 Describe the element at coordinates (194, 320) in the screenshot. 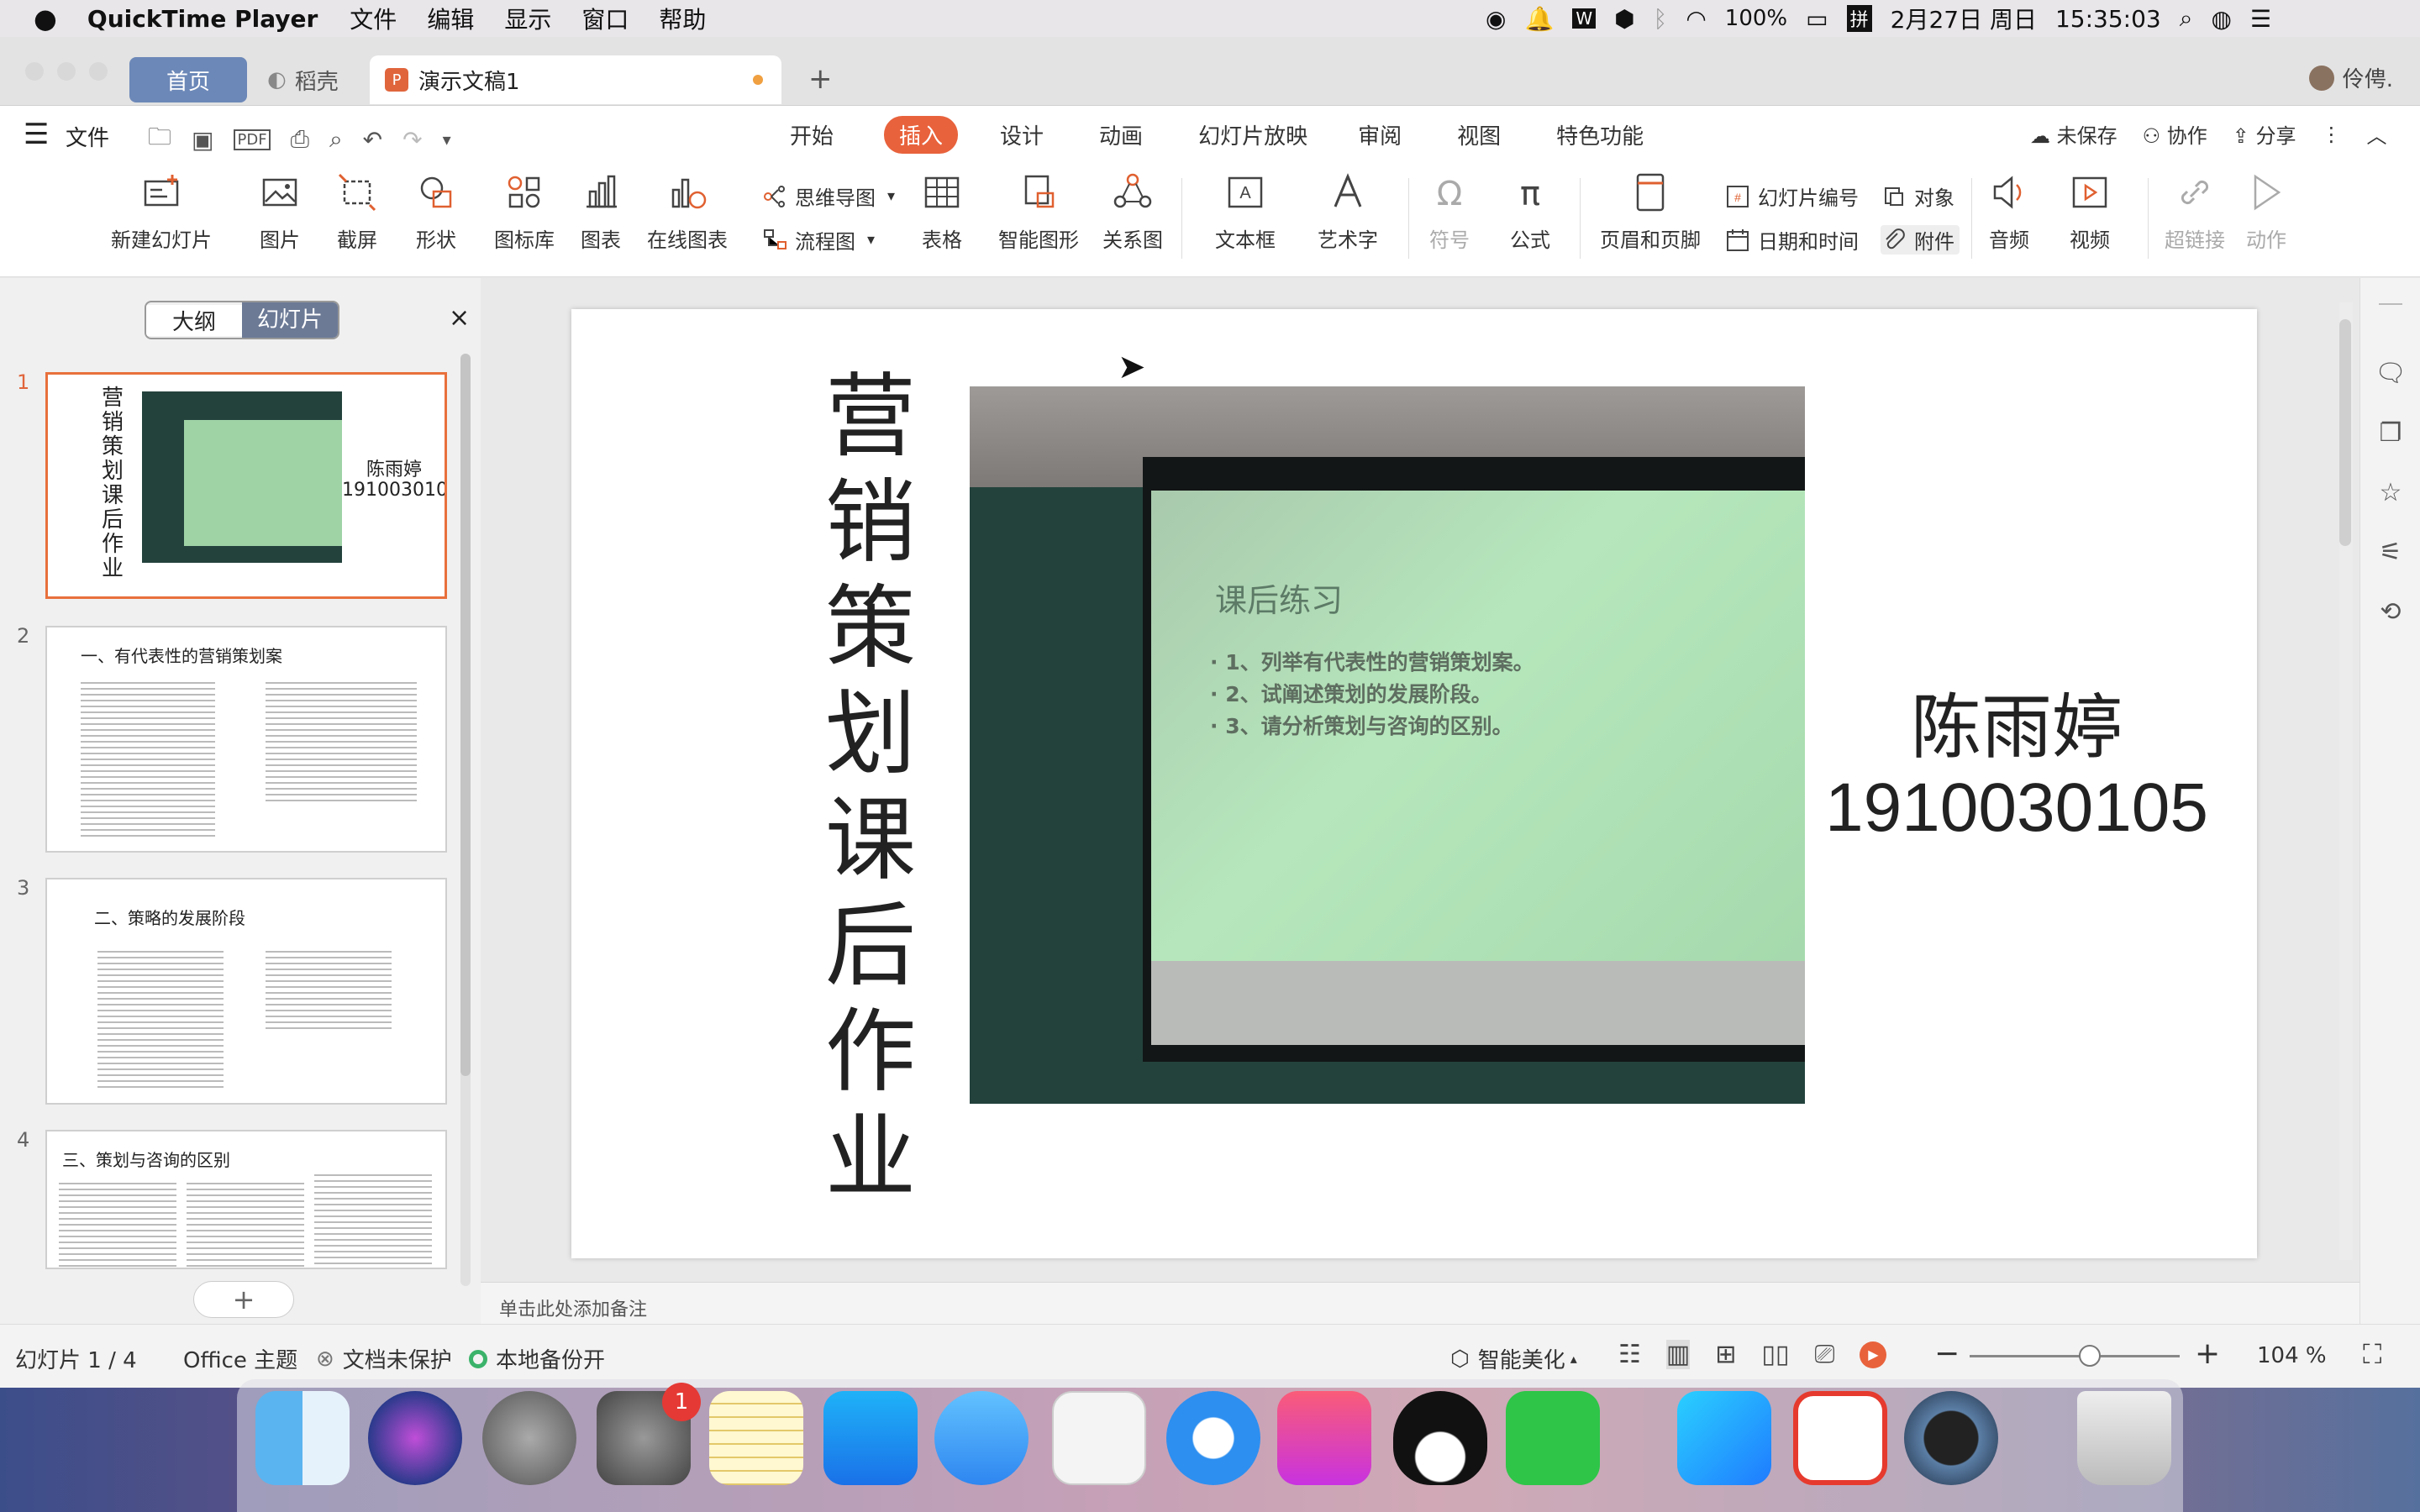

I see `outline-tab: 大纲` at that location.